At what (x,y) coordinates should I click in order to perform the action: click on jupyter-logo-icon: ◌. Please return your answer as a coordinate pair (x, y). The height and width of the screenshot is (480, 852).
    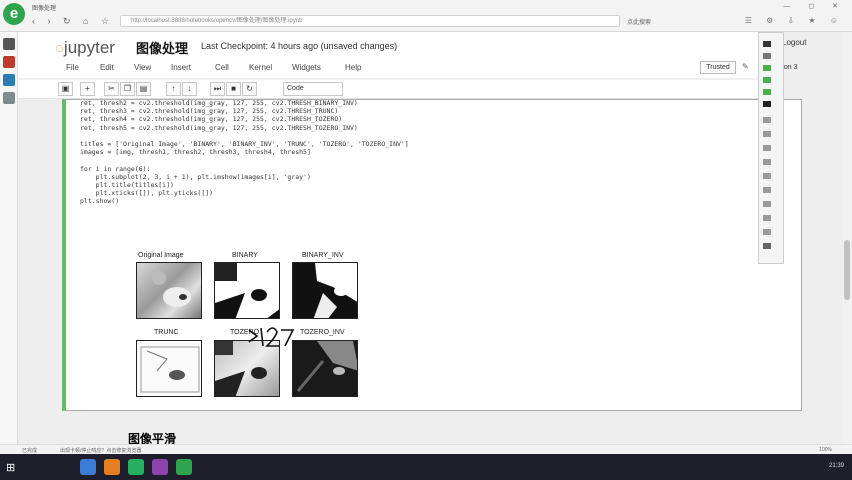
    Looking at the image, I should click on (59, 48).